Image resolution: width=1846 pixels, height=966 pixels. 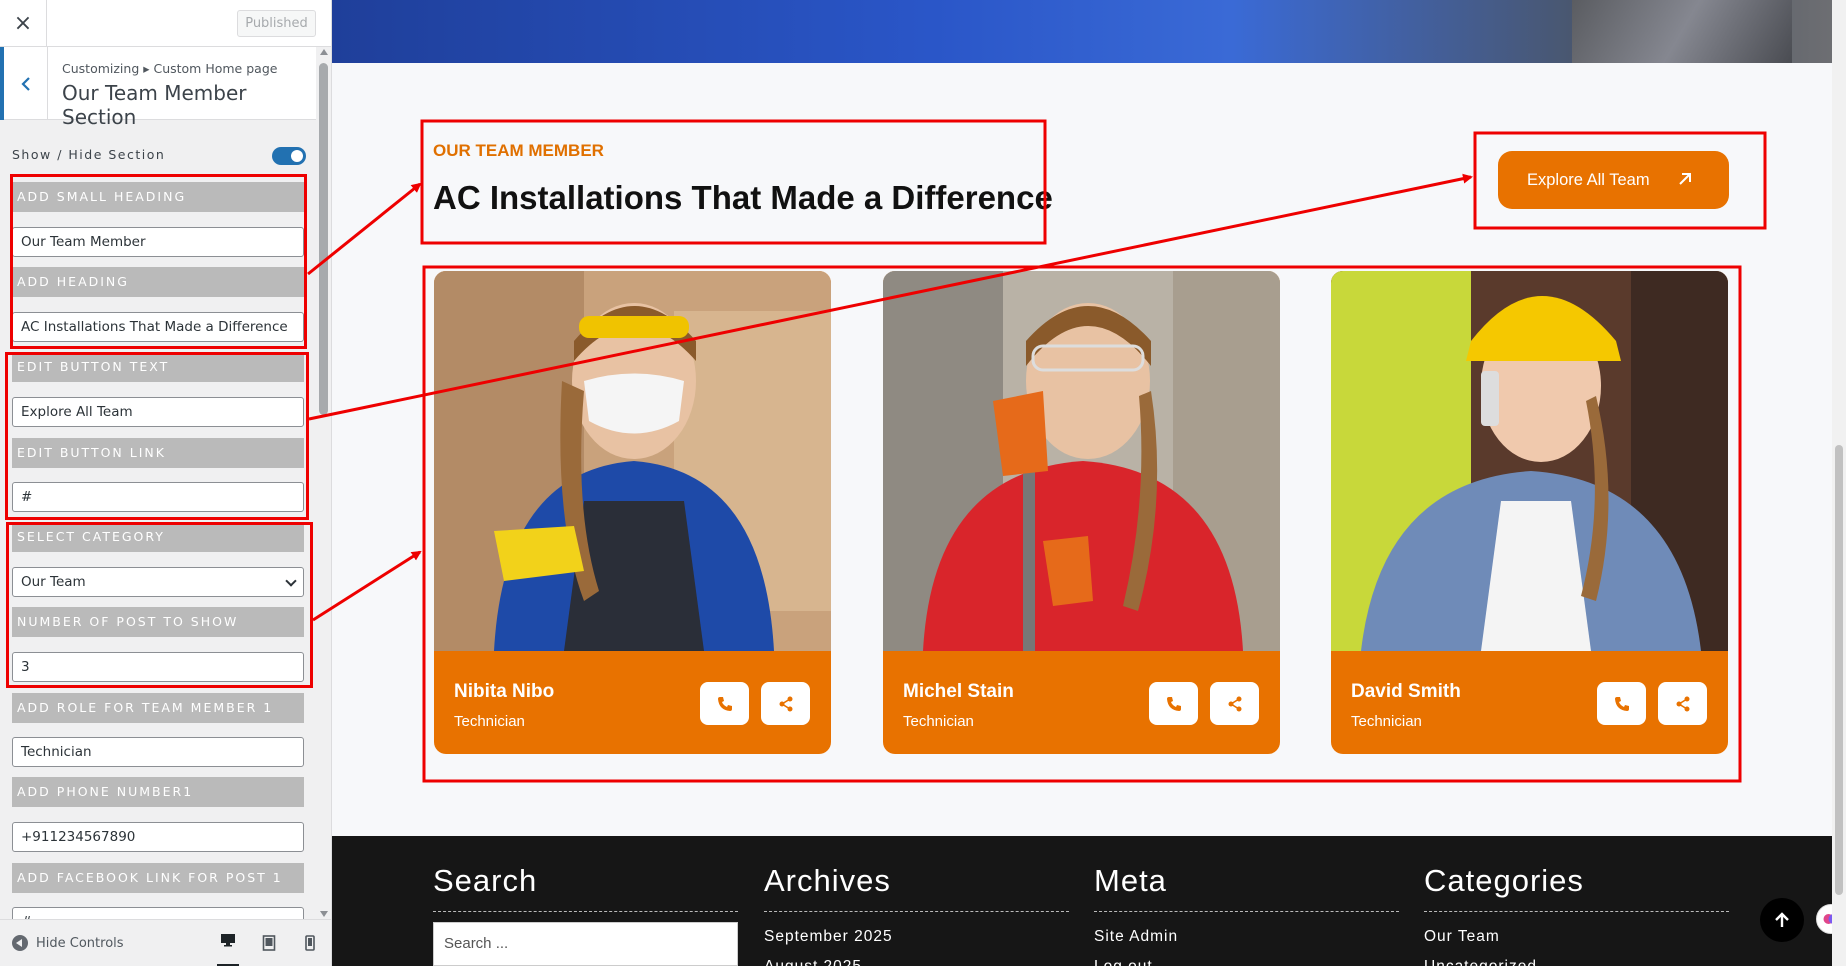 I want to click on role-1-input: Technician, so click(x=158, y=752).